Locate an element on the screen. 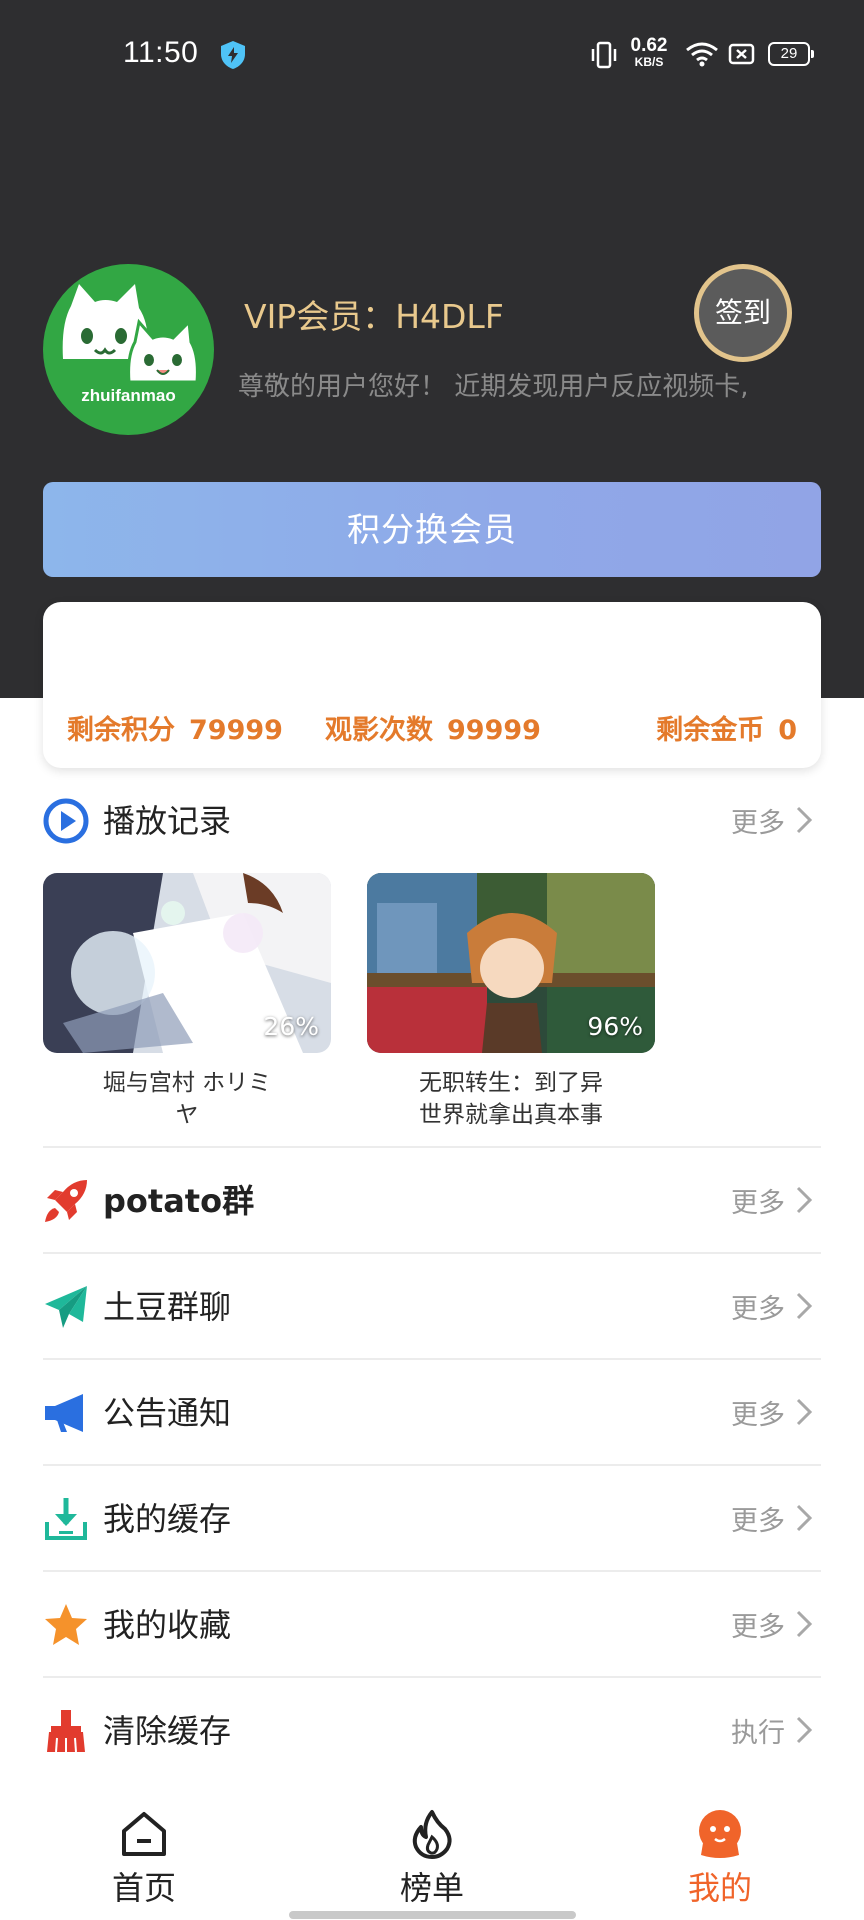  menu-row-favorites: 我的收藏 更多 is located at coordinates (432, 1623).